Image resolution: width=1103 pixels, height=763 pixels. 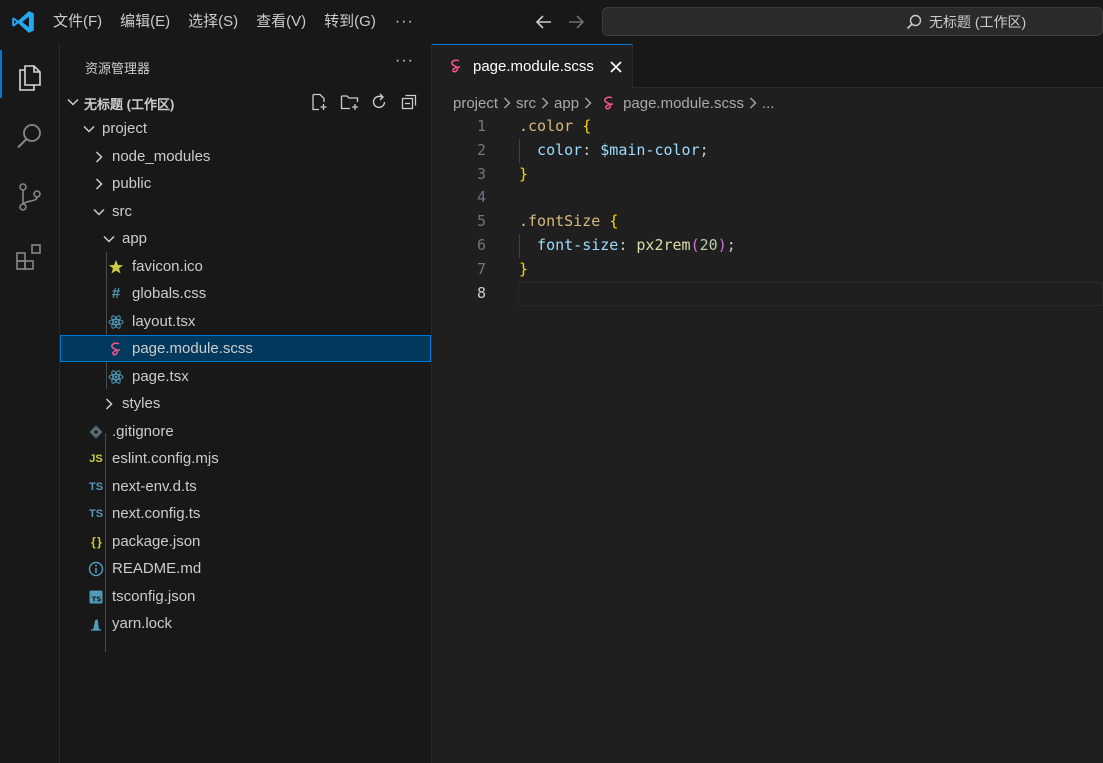 I want to click on tree-item-label: next-env.d.ts, so click(x=154, y=486).